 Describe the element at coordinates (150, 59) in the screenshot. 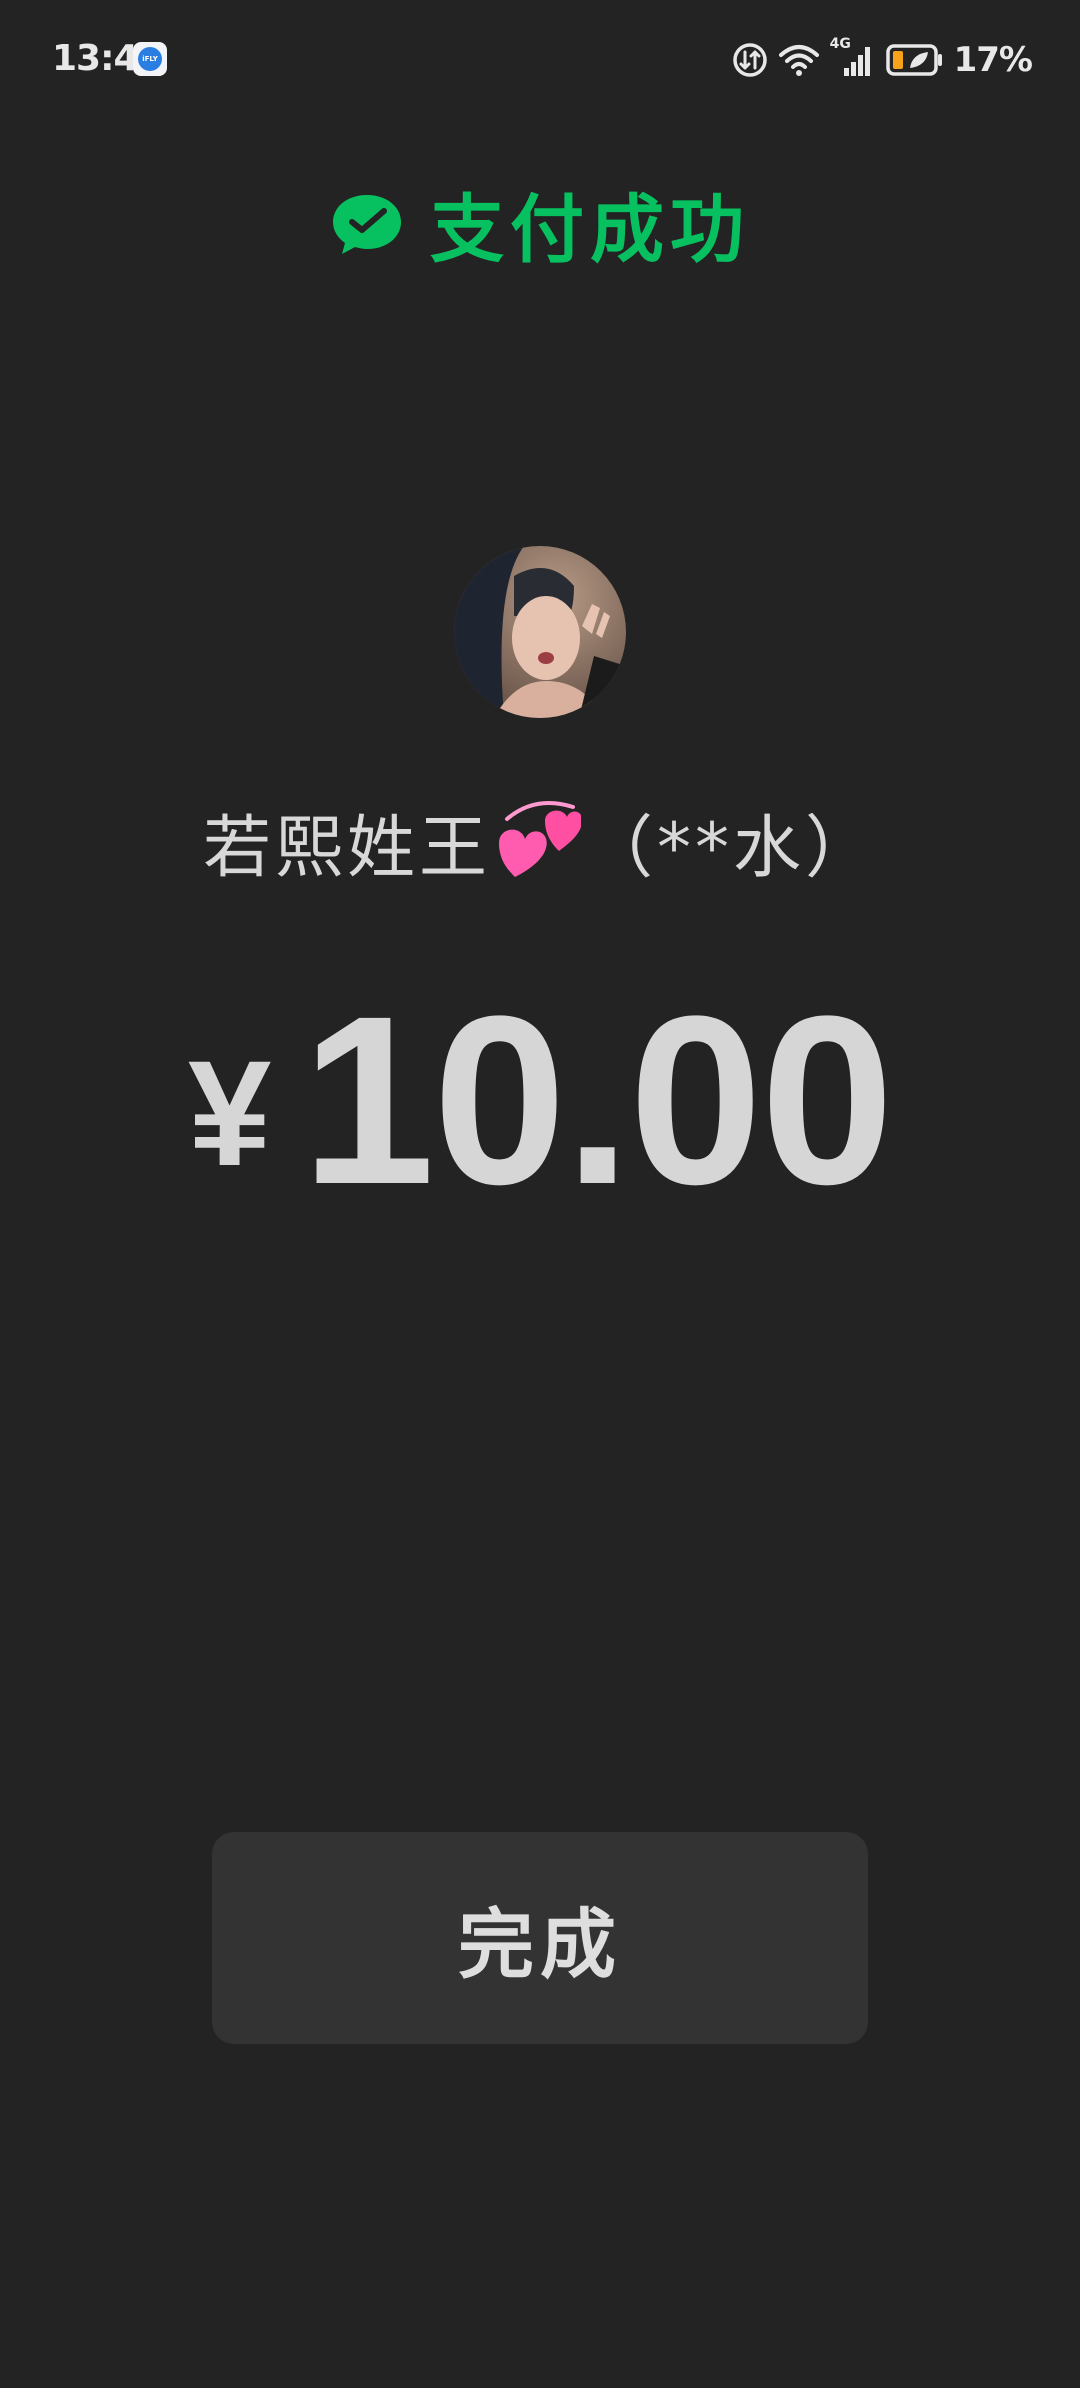

I see `ifly-app-icon: iFLY` at that location.